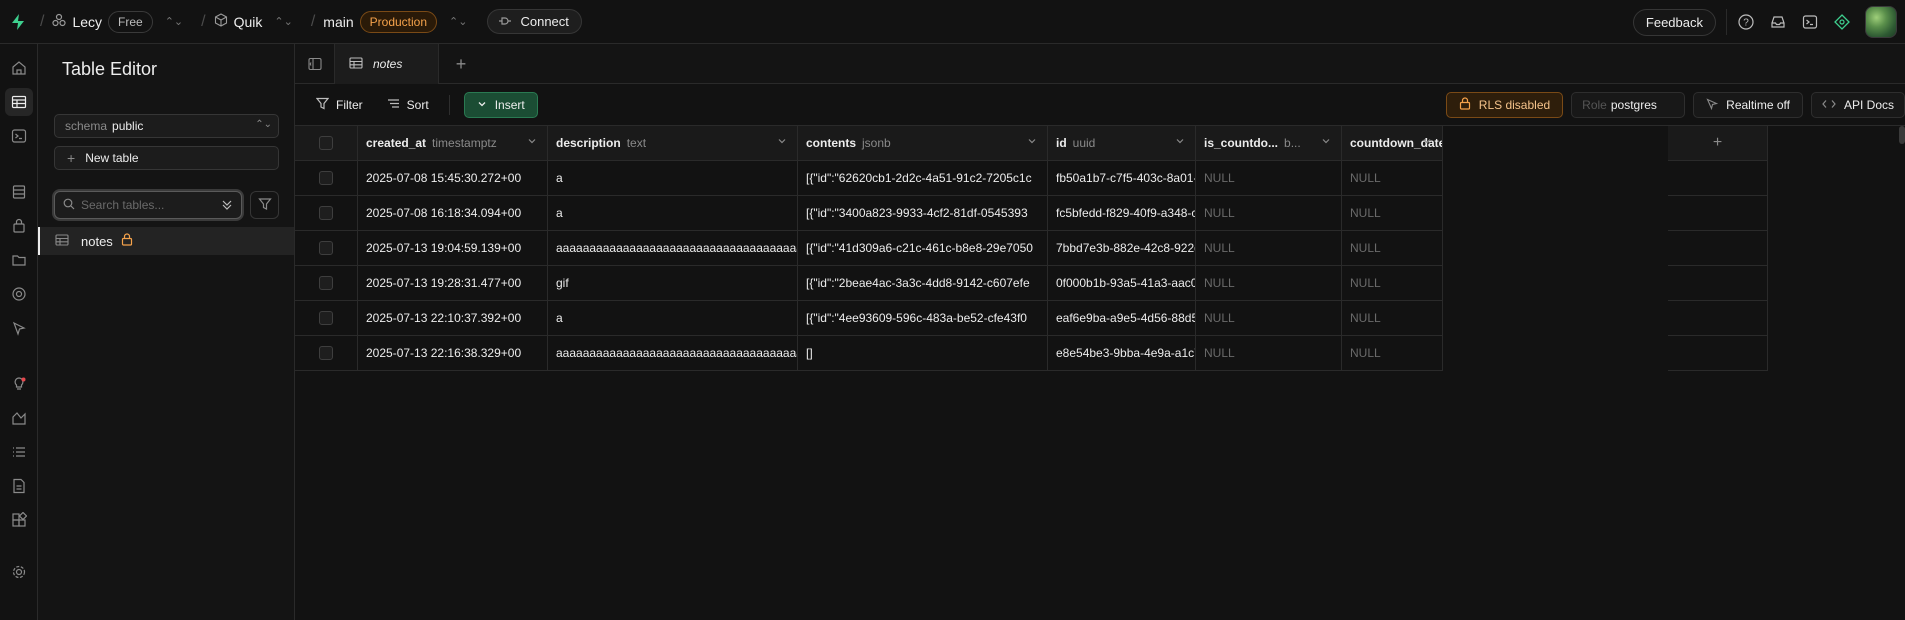  I want to click on logs-icon, so click(19, 452).